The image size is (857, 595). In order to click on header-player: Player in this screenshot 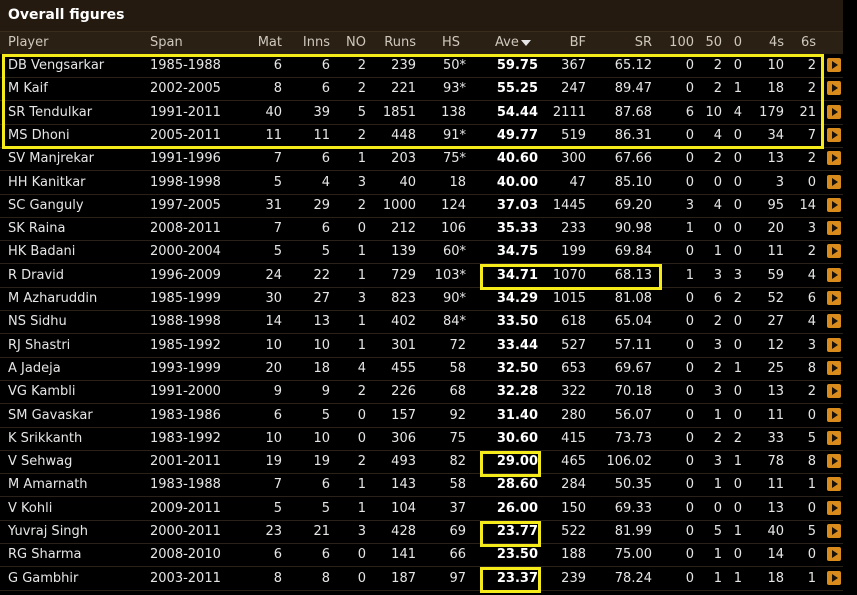, I will do `click(28, 42)`.